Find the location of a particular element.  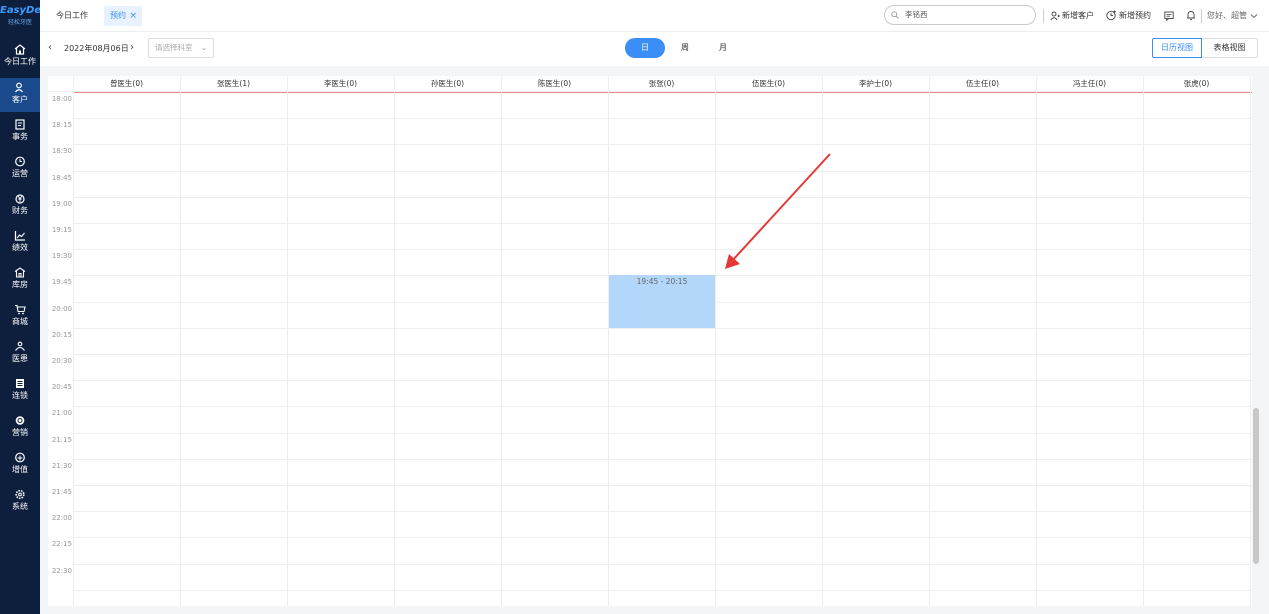

doctor-column-header: 冯主任(0) is located at coordinates (1089, 83).